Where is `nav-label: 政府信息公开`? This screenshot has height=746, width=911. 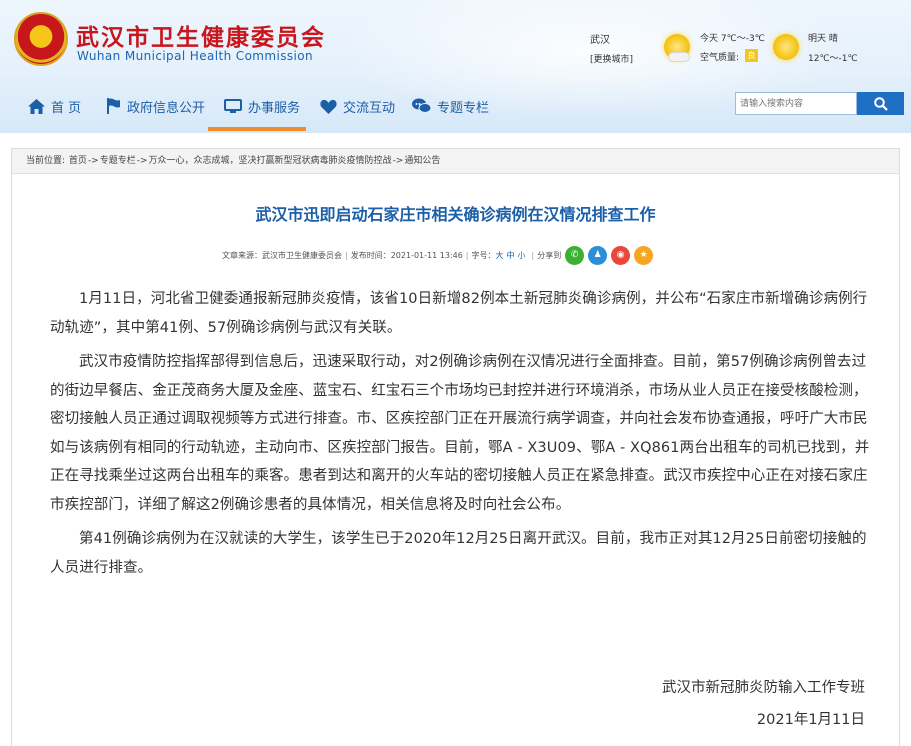
nav-label: 政府信息公开 is located at coordinates (166, 108).